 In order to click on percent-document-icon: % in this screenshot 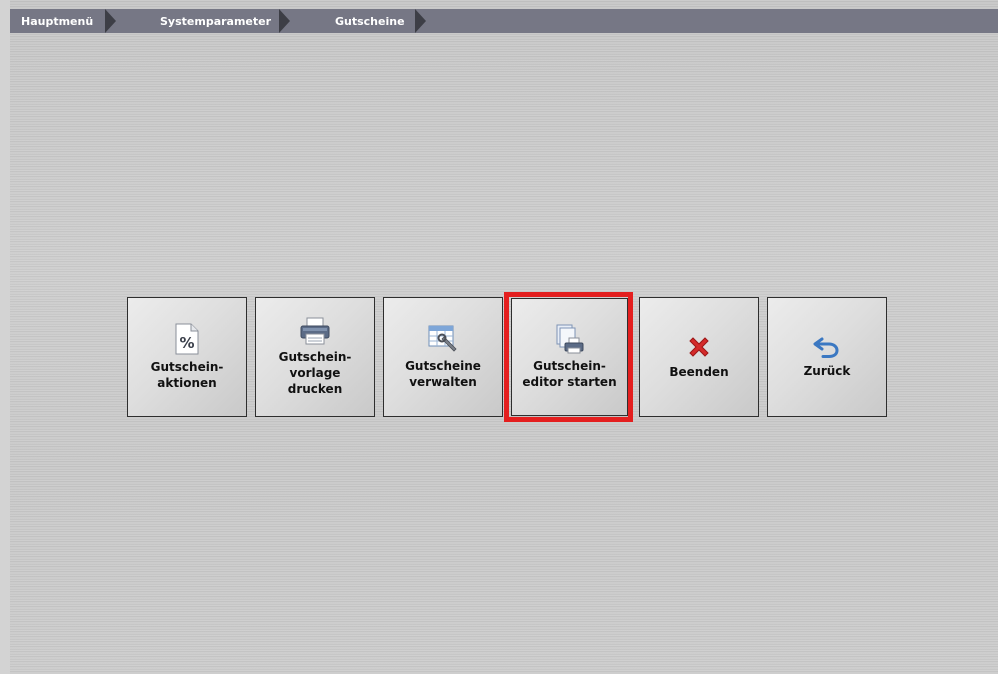, I will do `click(187, 339)`.